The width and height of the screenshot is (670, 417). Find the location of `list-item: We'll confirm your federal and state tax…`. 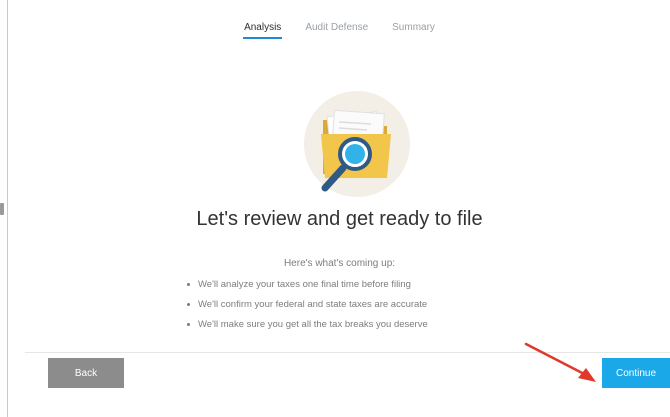

list-item: We'll confirm your federal and state tax… is located at coordinates (307, 307).